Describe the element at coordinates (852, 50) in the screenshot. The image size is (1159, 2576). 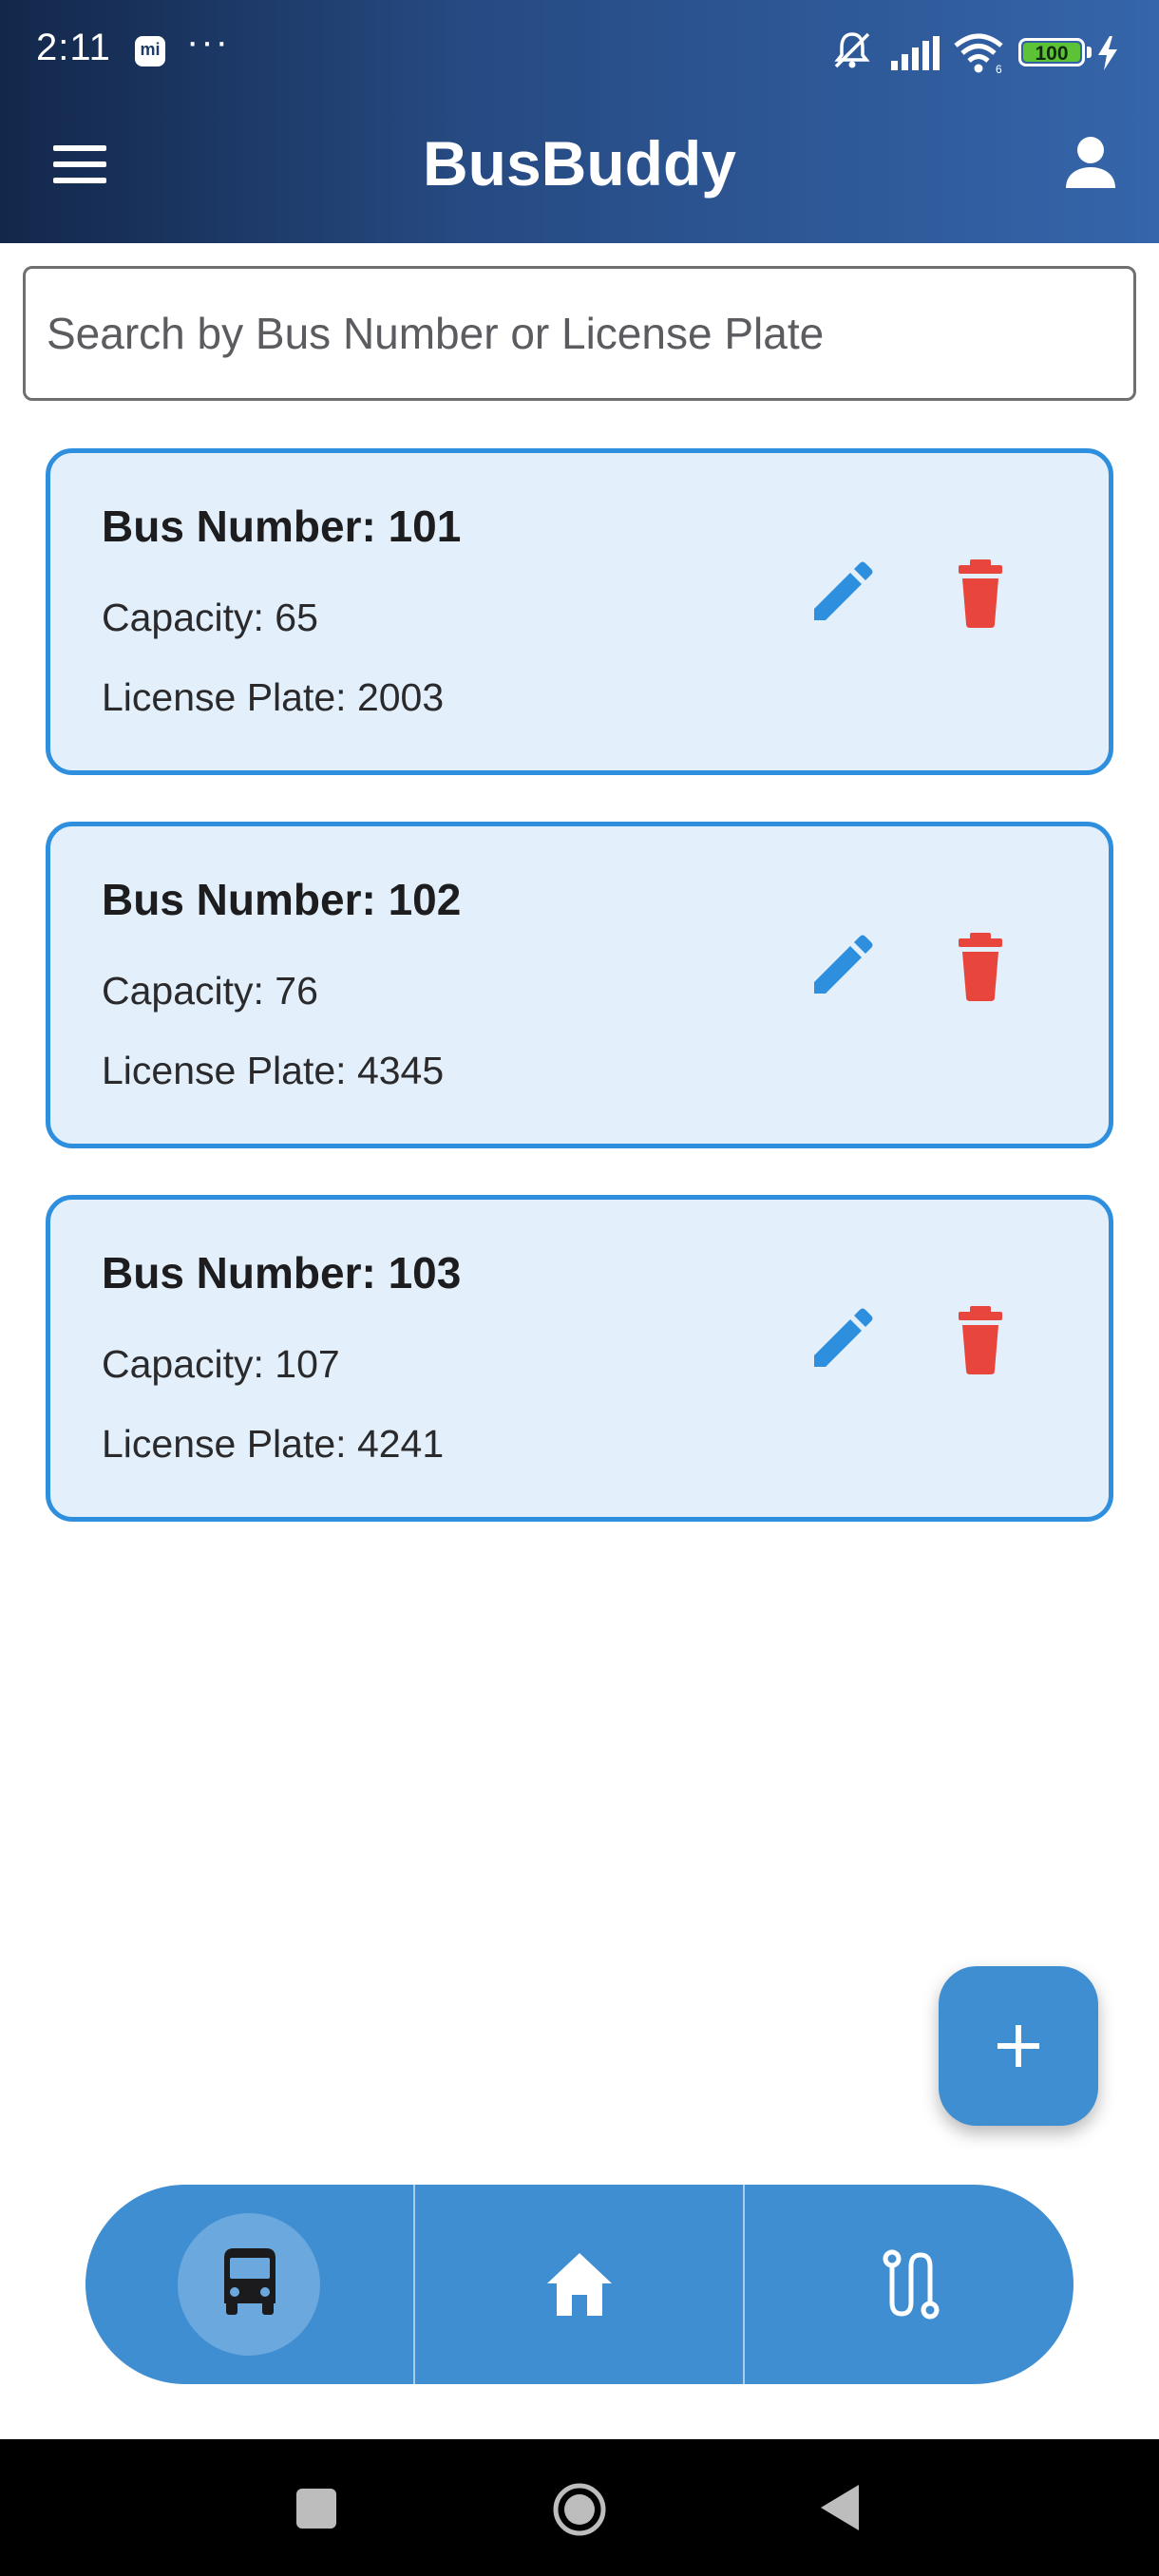
I see `mute-icon` at that location.